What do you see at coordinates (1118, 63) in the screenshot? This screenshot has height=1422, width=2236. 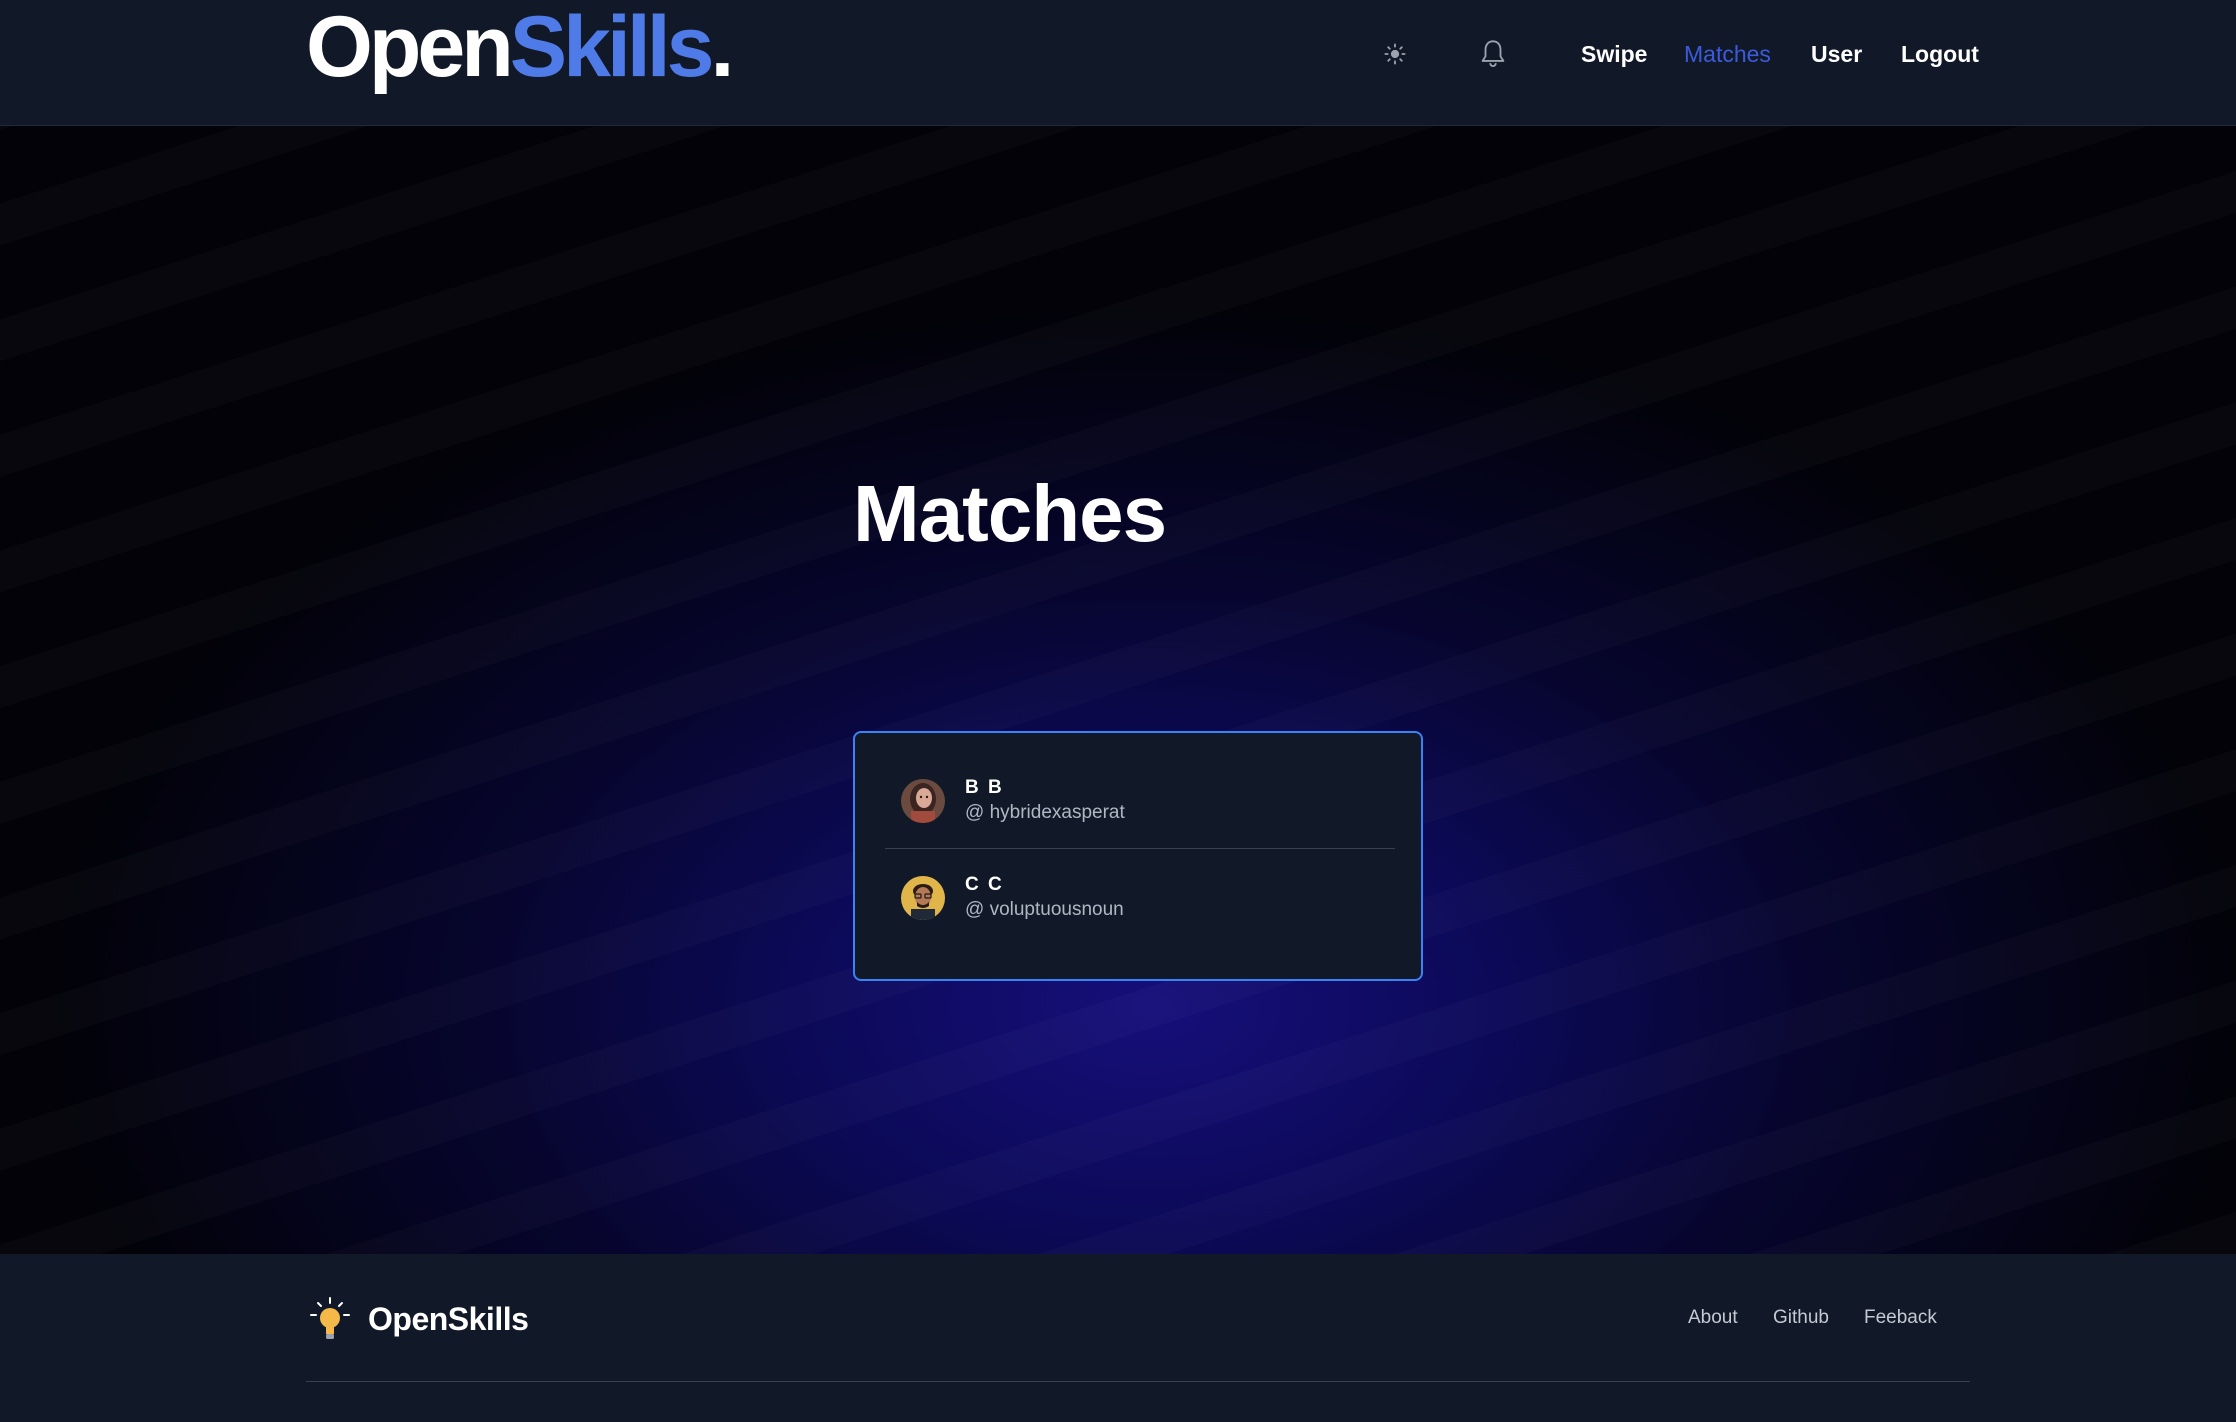 I see `top-navbar: OpenSkills. Swipe Matches User Logout` at bounding box center [1118, 63].